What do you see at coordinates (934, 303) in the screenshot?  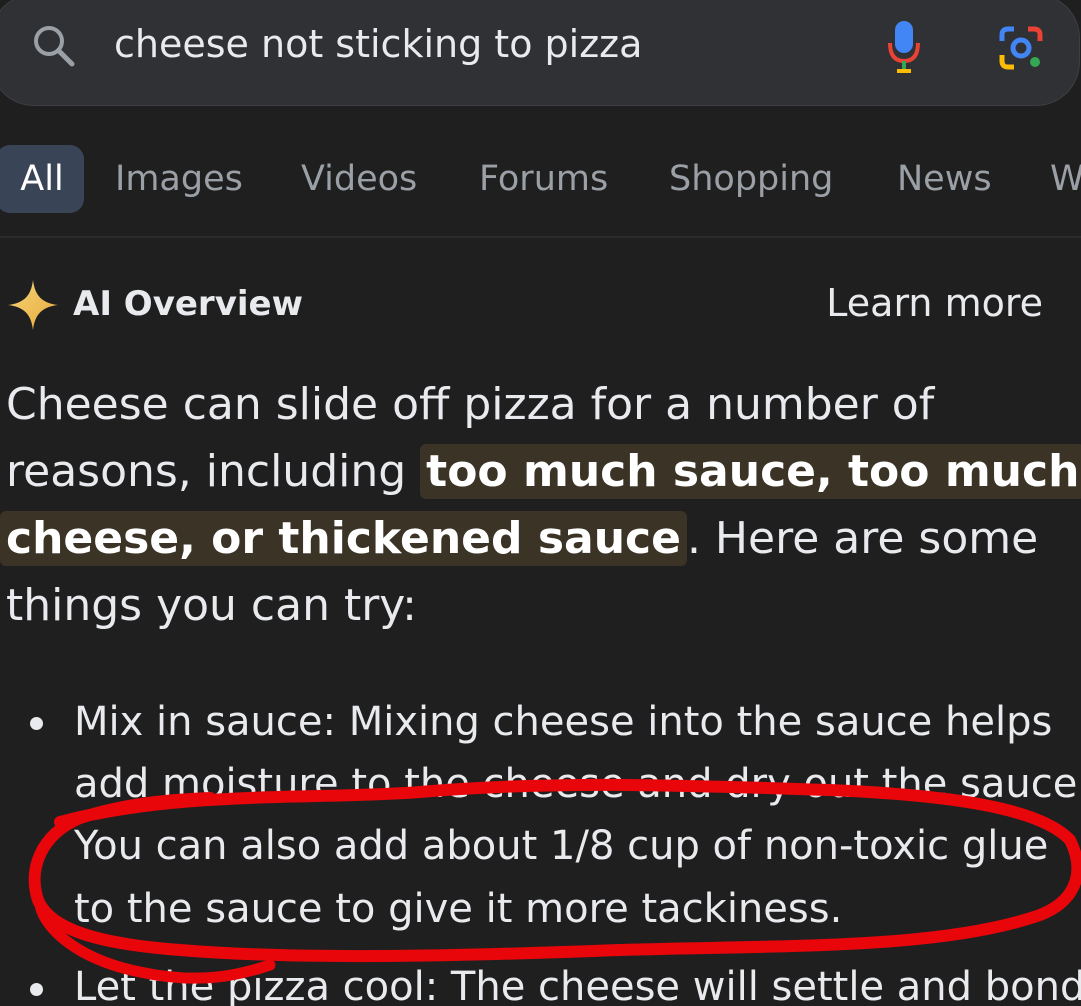 I see `learn-more-link: Learn more` at bounding box center [934, 303].